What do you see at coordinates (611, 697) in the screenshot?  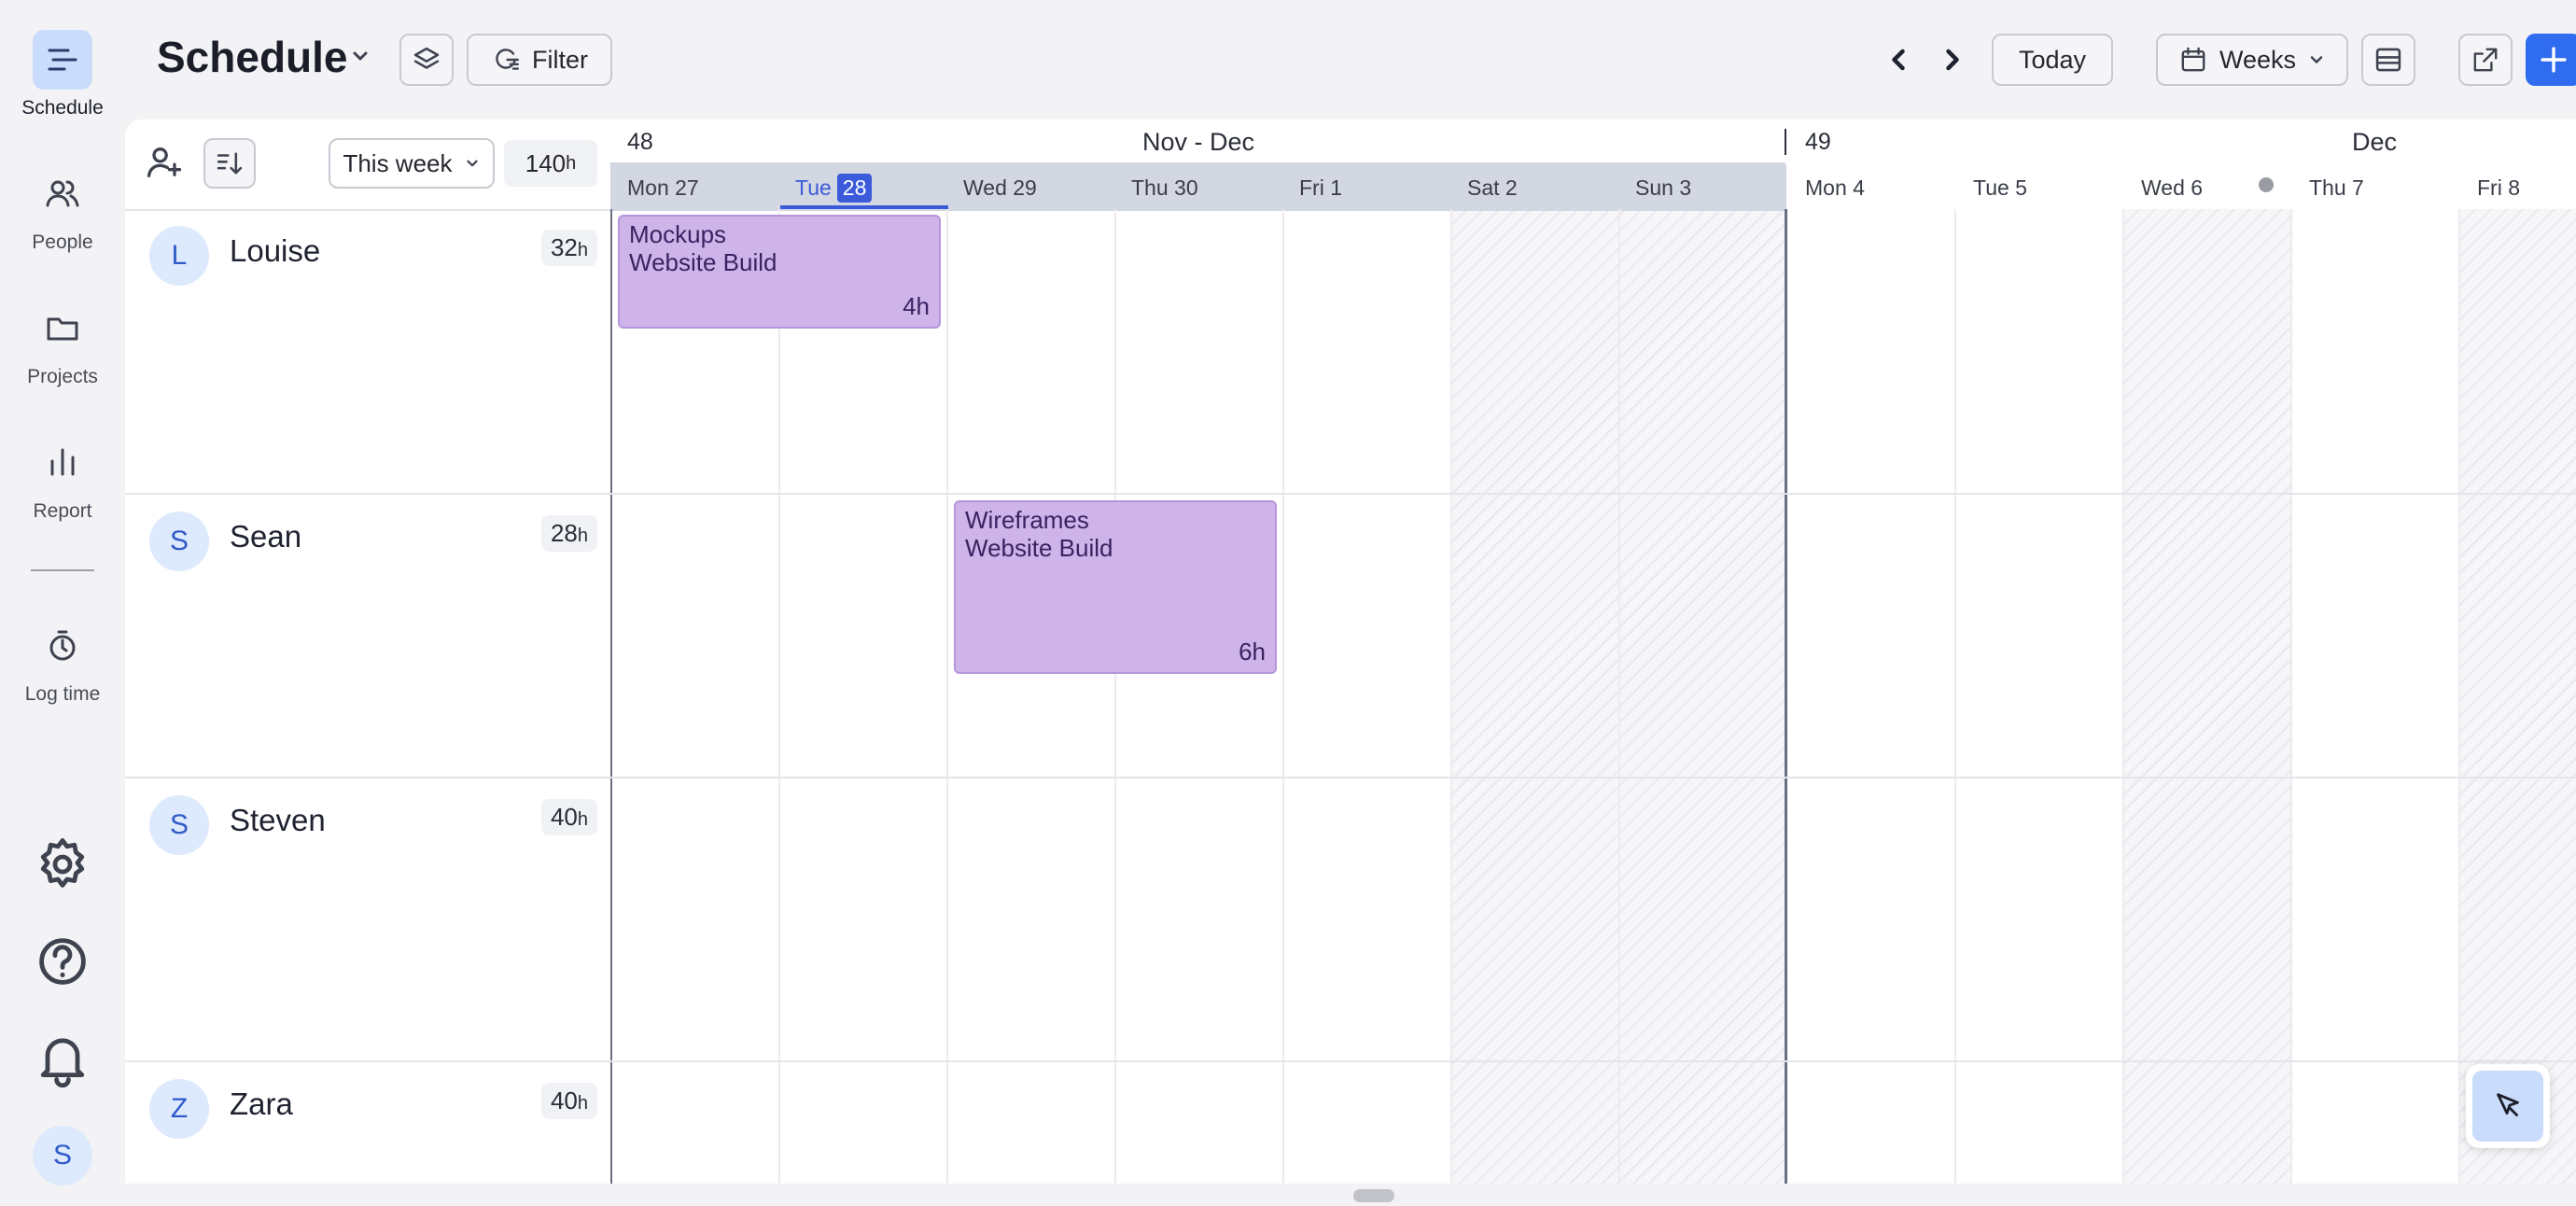 I see `week-start-line` at bounding box center [611, 697].